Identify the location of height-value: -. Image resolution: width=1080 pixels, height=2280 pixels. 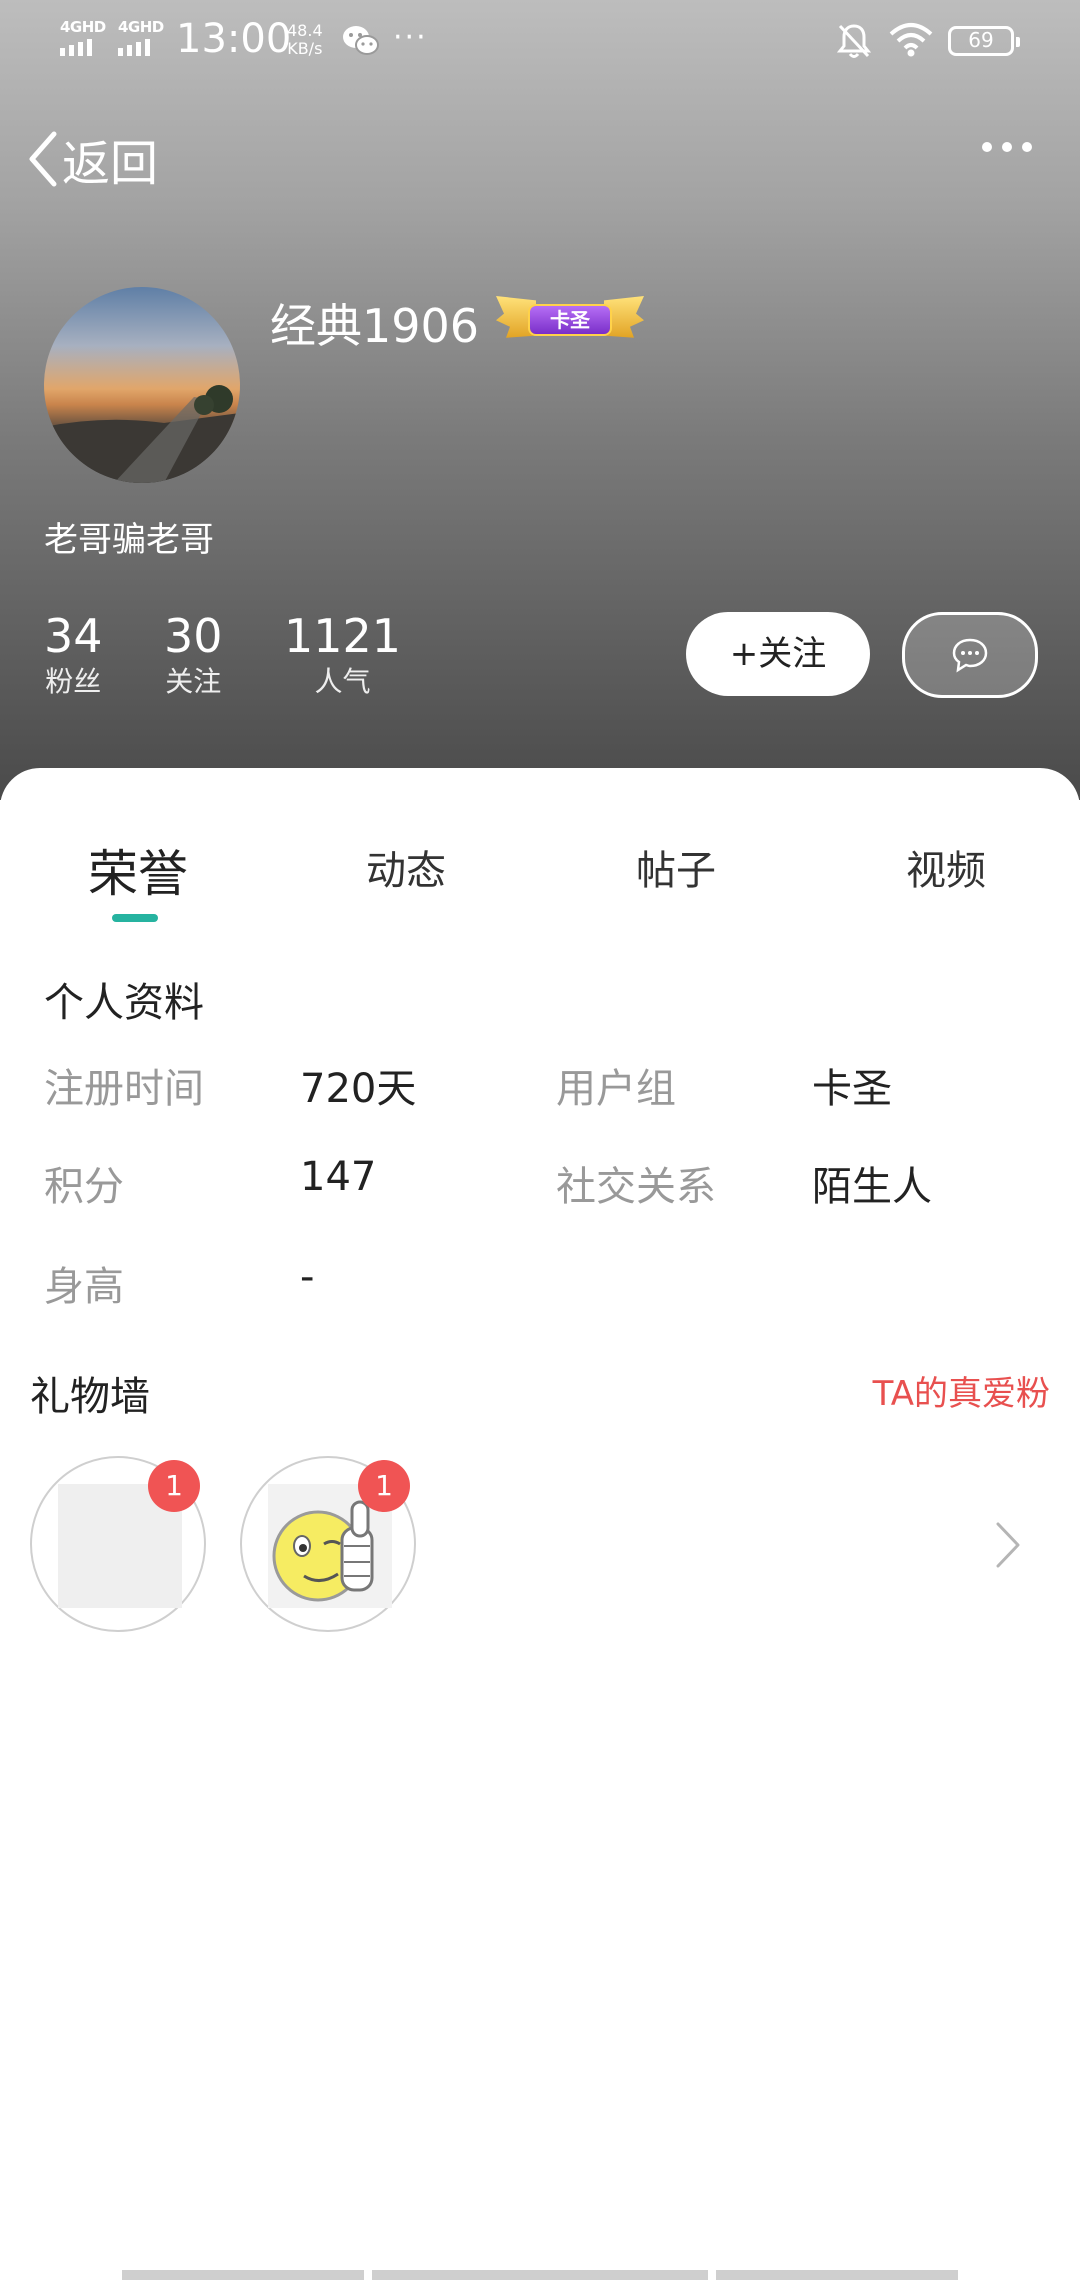
(307, 1277).